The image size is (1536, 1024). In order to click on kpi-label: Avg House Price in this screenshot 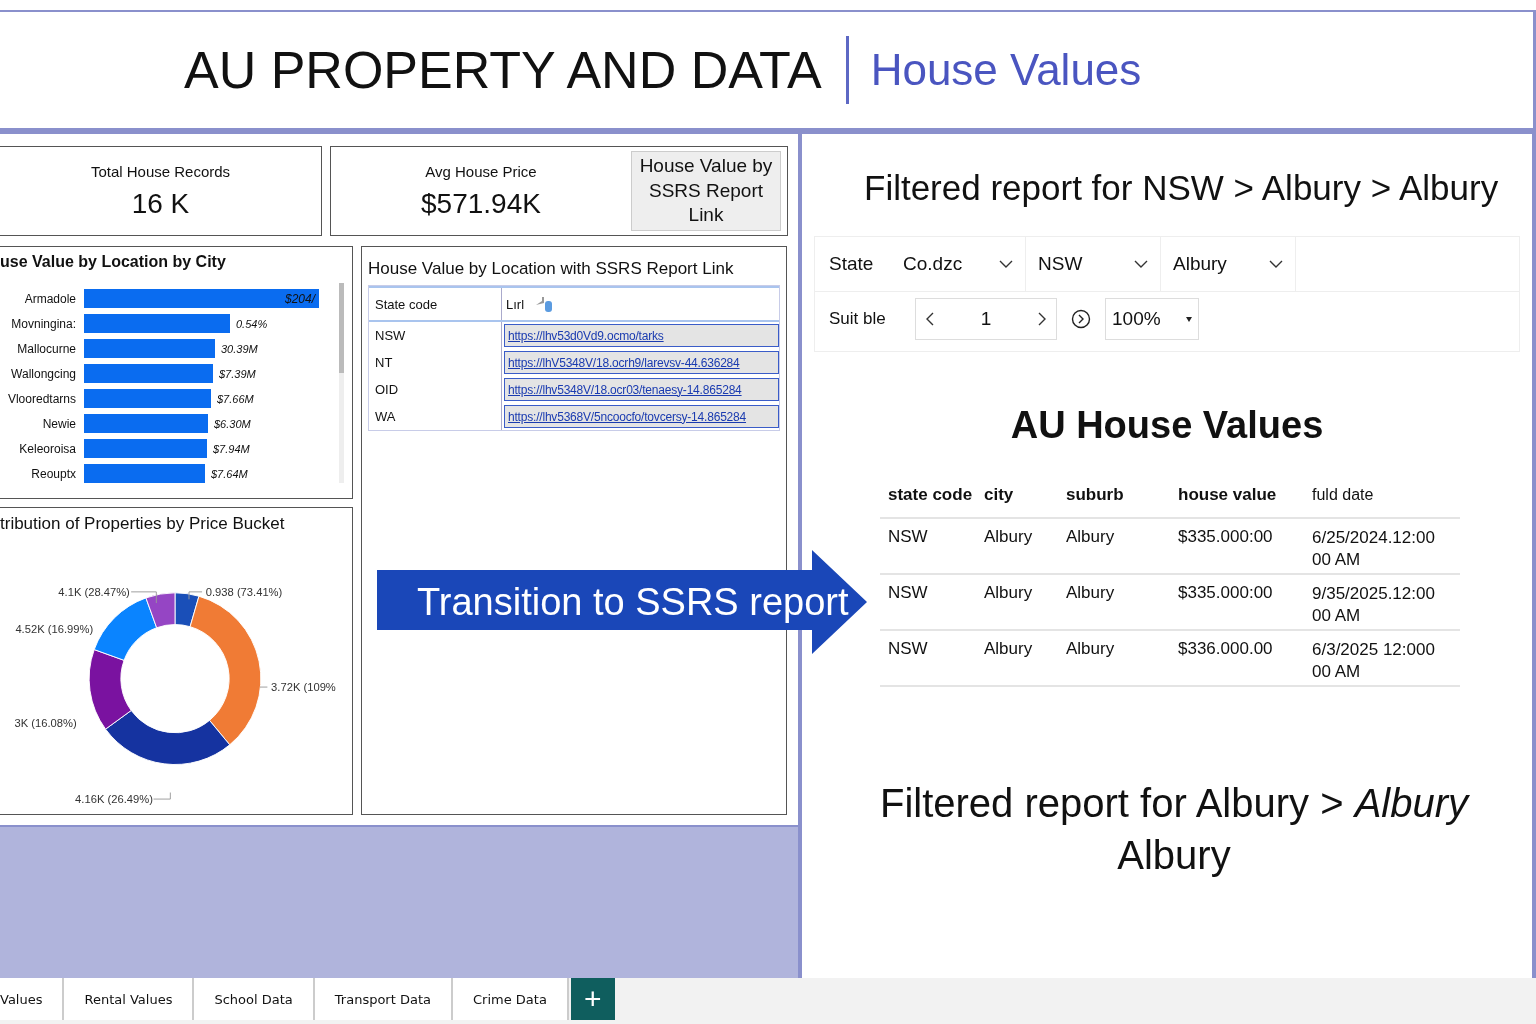, I will do `click(481, 171)`.